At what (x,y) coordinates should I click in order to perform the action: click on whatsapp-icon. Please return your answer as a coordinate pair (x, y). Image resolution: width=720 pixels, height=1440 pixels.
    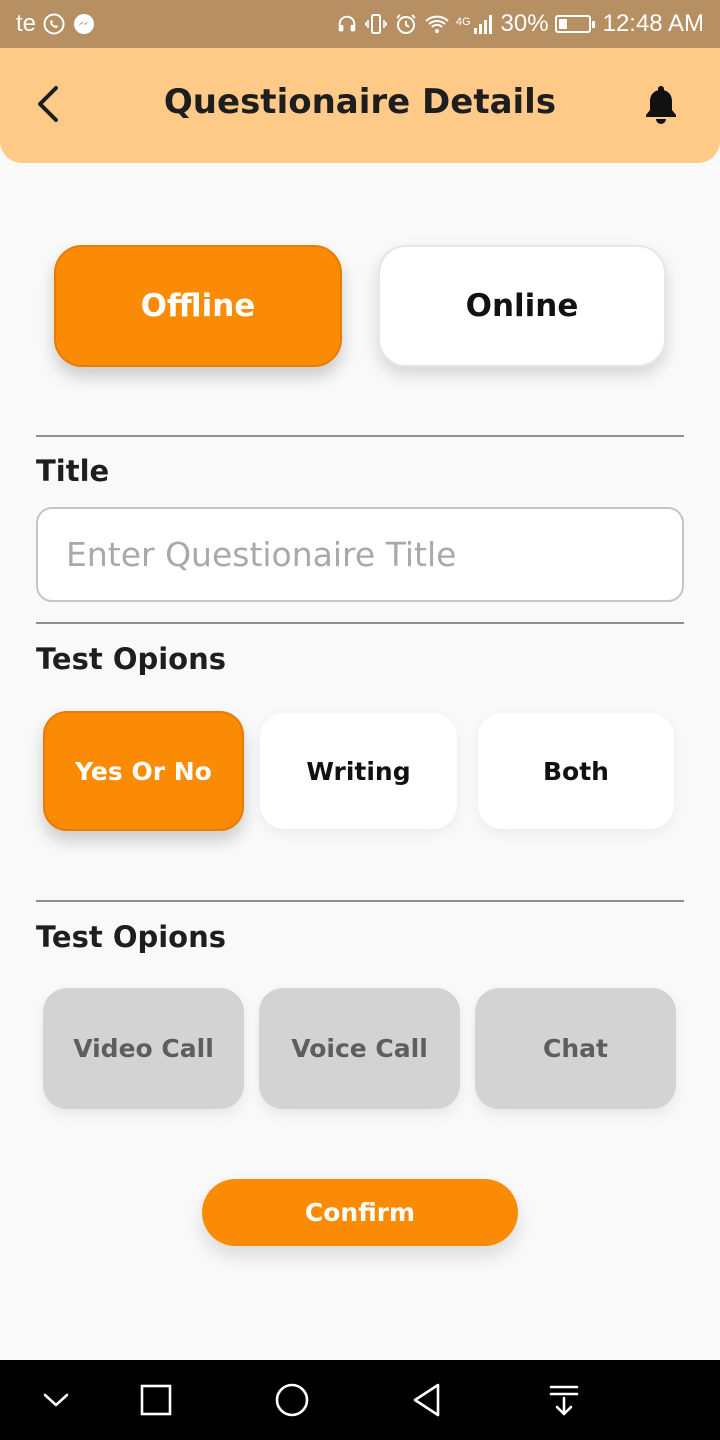
    Looking at the image, I should click on (54, 24).